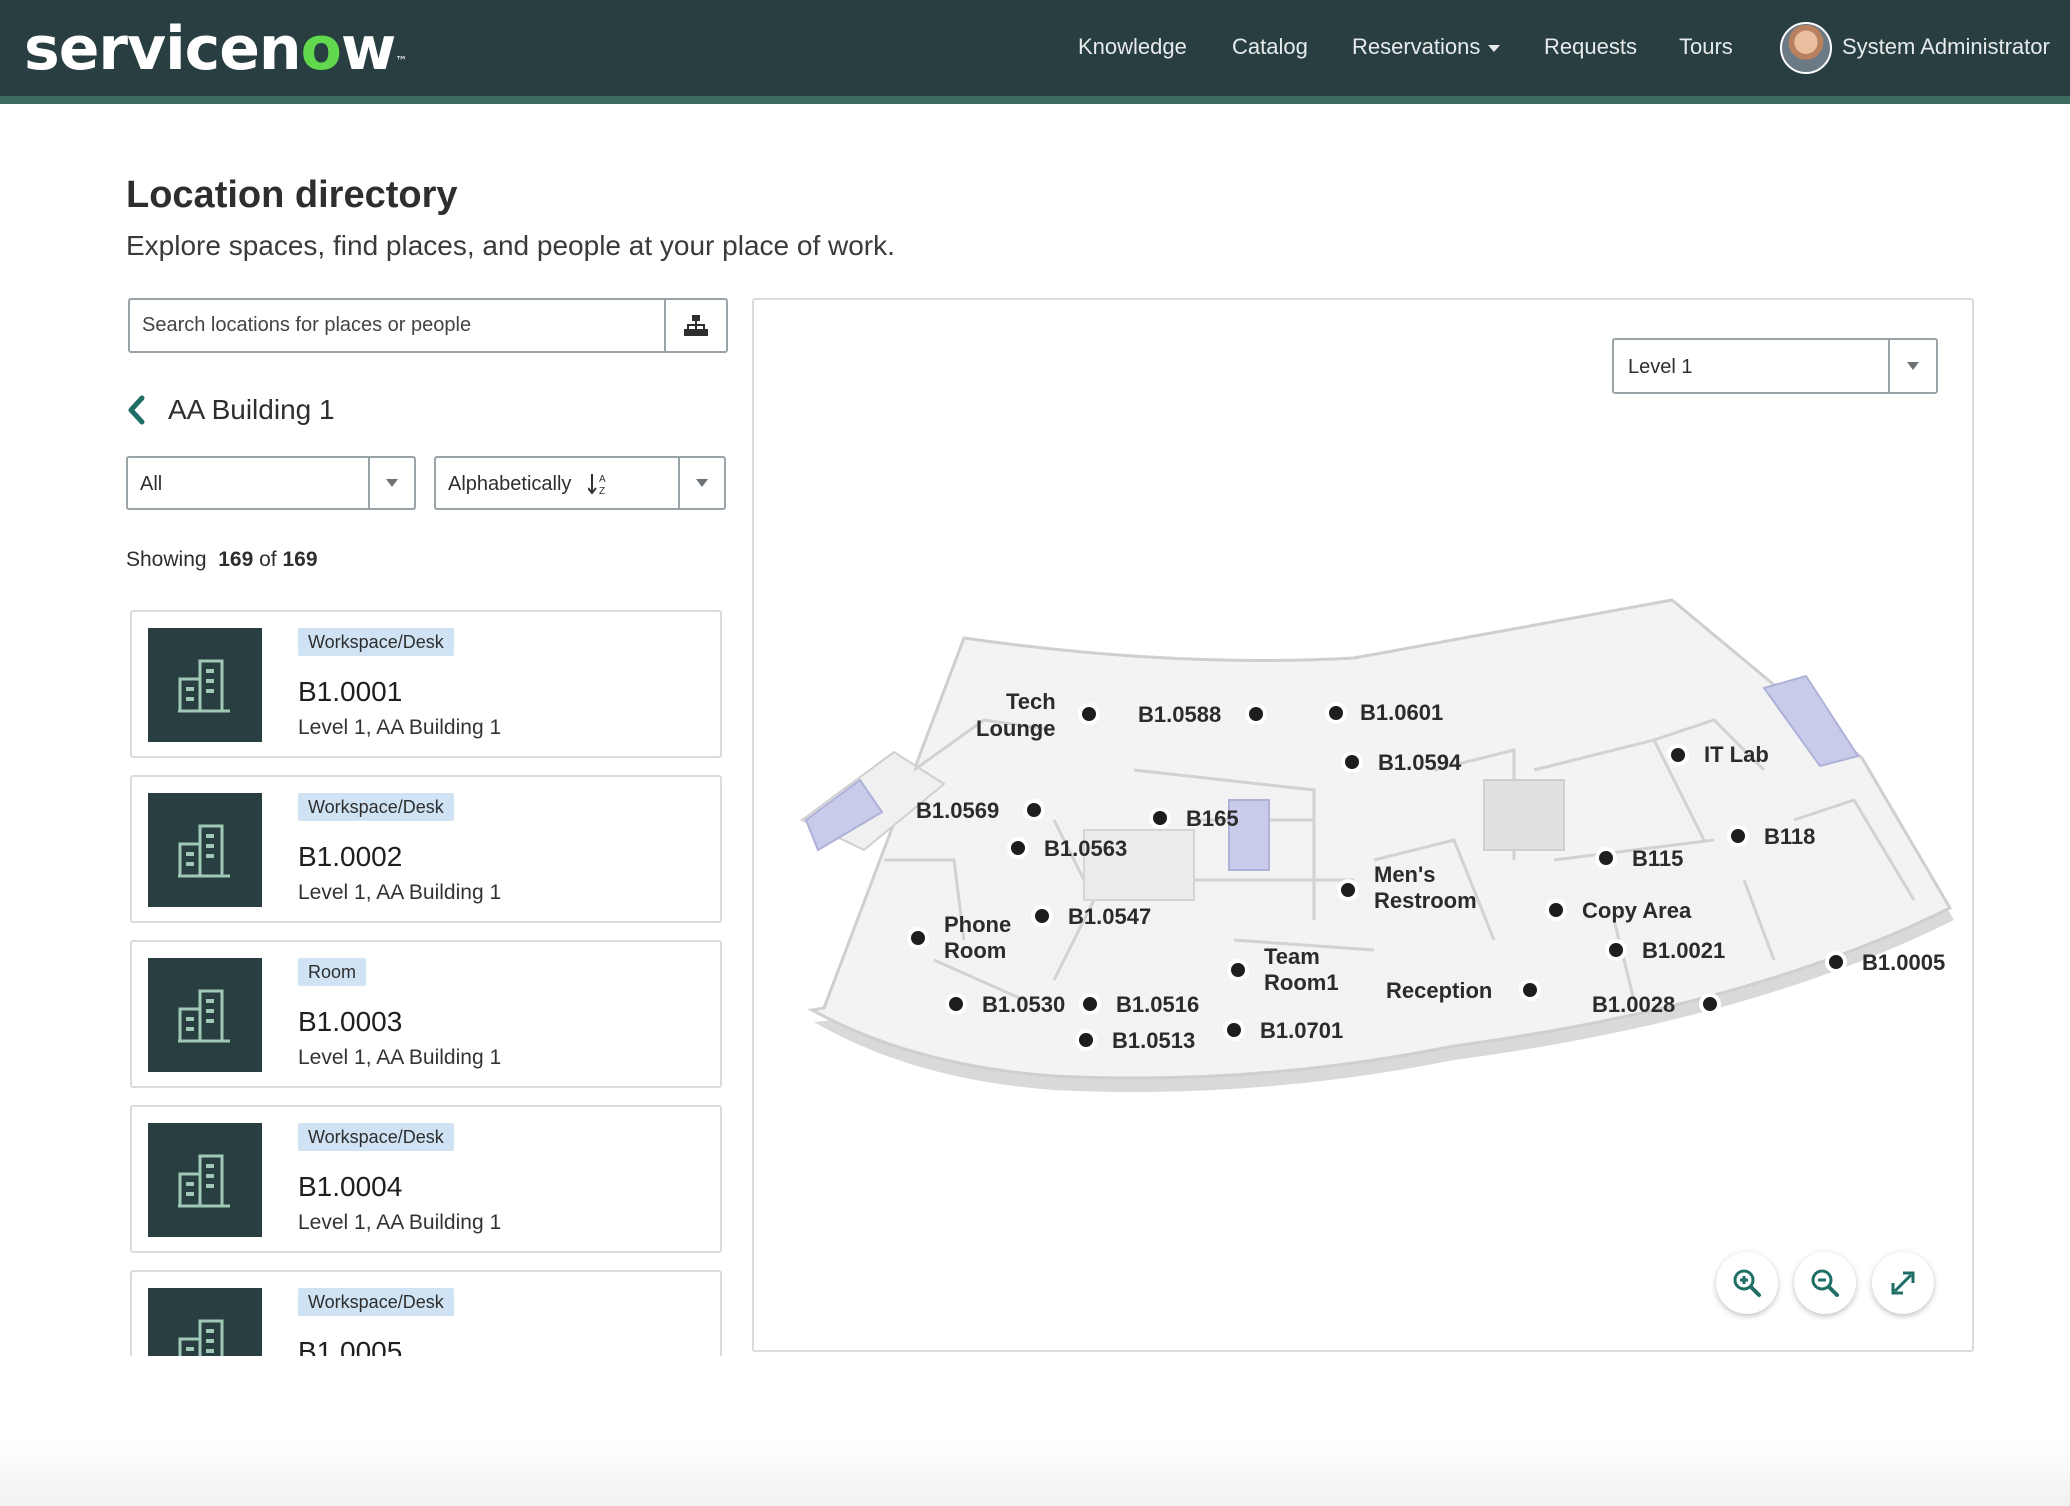 The image size is (2070, 1506). Describe the element at coordinates (1420, 762) in the screenshot. I see `label-b1-0594: B1.0594` at that location.